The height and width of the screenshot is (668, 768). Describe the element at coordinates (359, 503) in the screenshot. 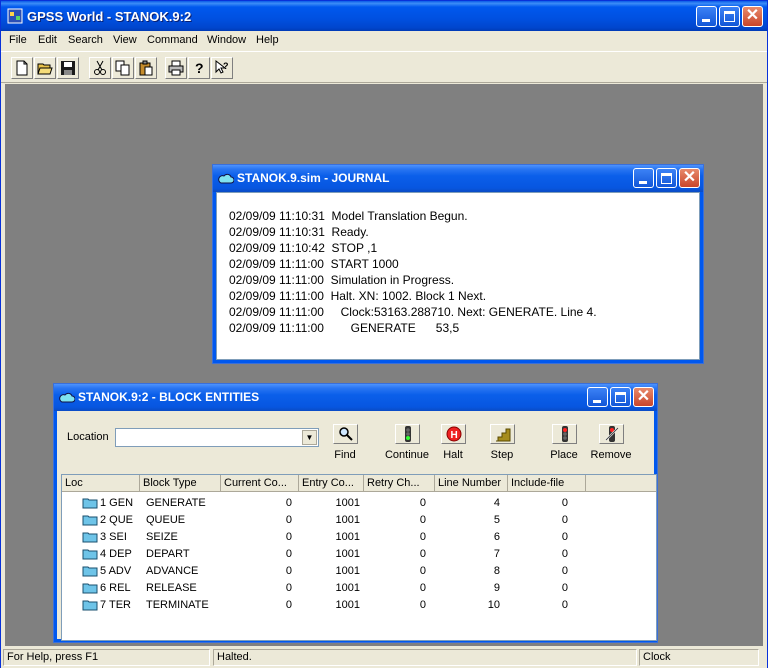

I see `table-row: 1 GEN GENERATE 0 1001 0 4 0` at that location.